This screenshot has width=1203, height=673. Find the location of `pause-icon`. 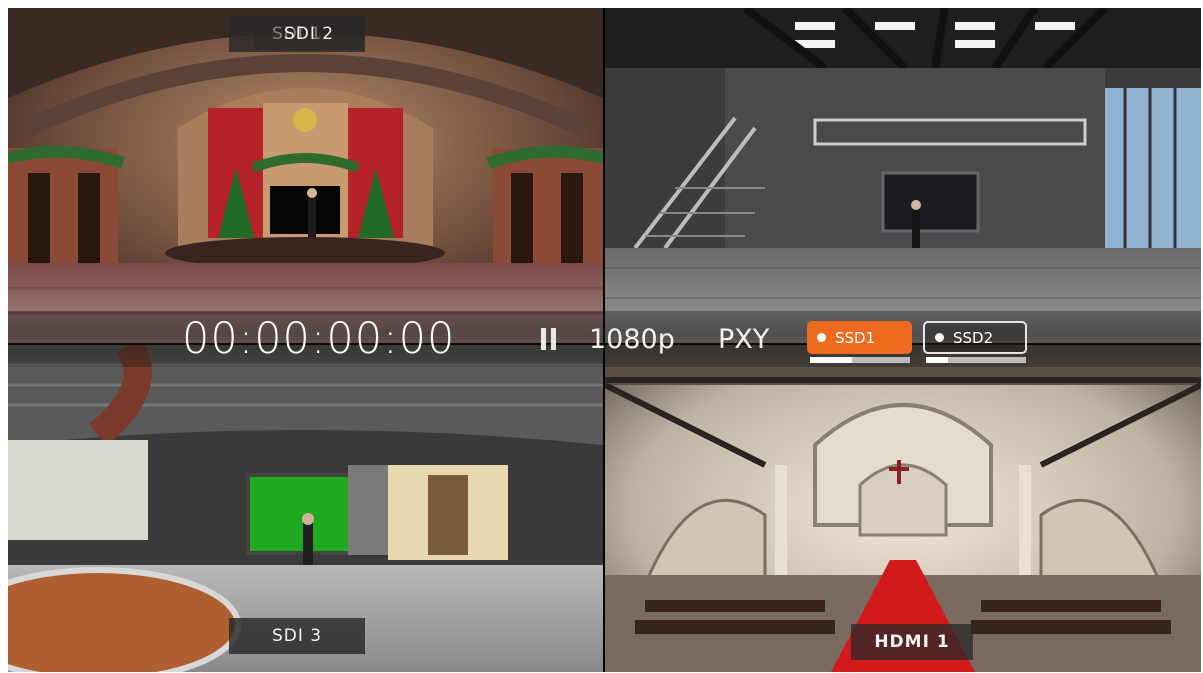

pause-icon is located at coordinates (550, 339).